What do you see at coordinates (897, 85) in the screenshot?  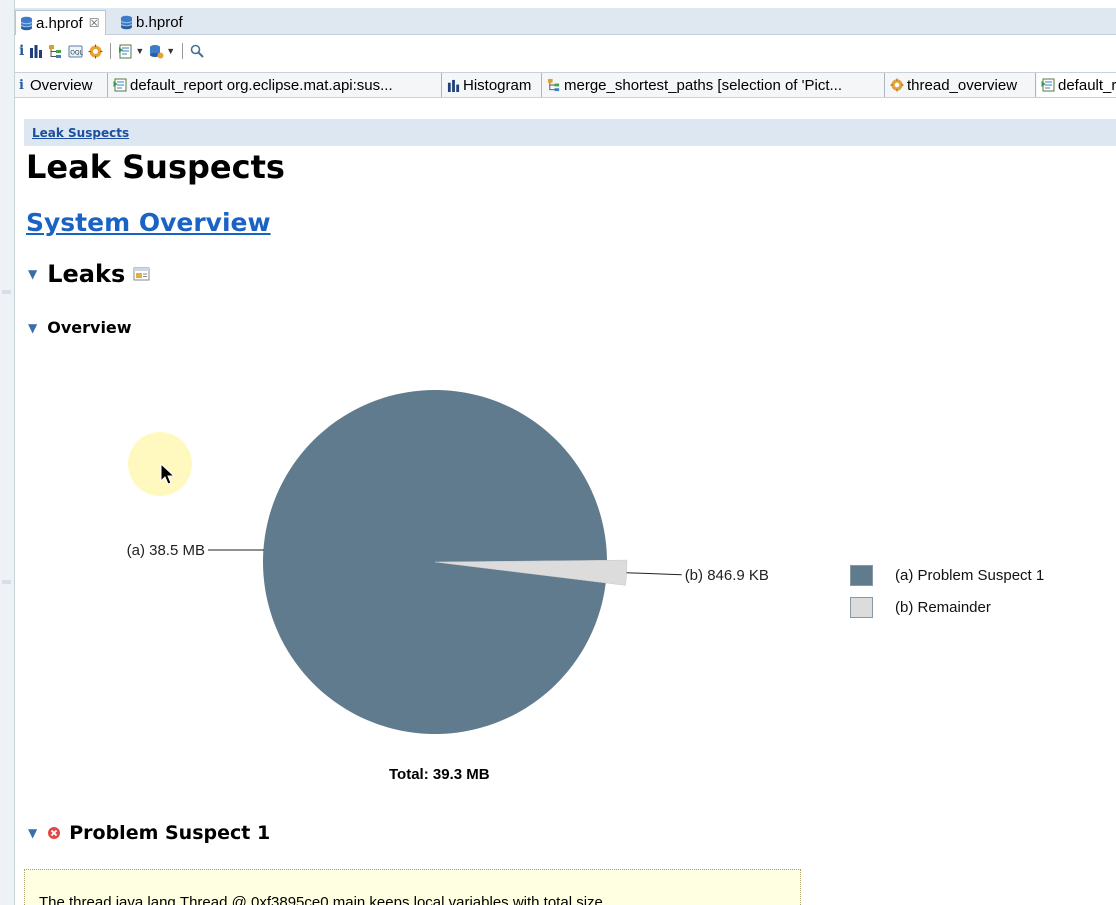 I see `thread-icon` at bounding box center [897, 85].